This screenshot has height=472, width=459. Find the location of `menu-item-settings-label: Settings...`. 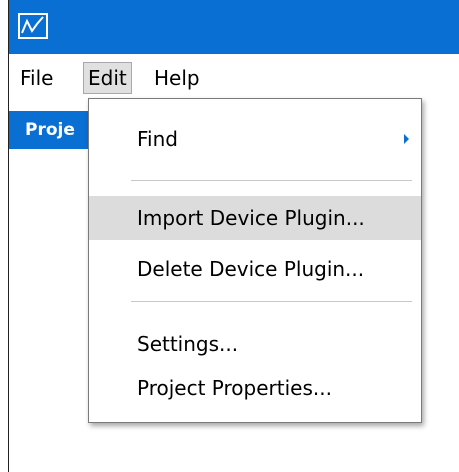

menu-item-settings-label: Settings... is located at coordinates (188, 344).